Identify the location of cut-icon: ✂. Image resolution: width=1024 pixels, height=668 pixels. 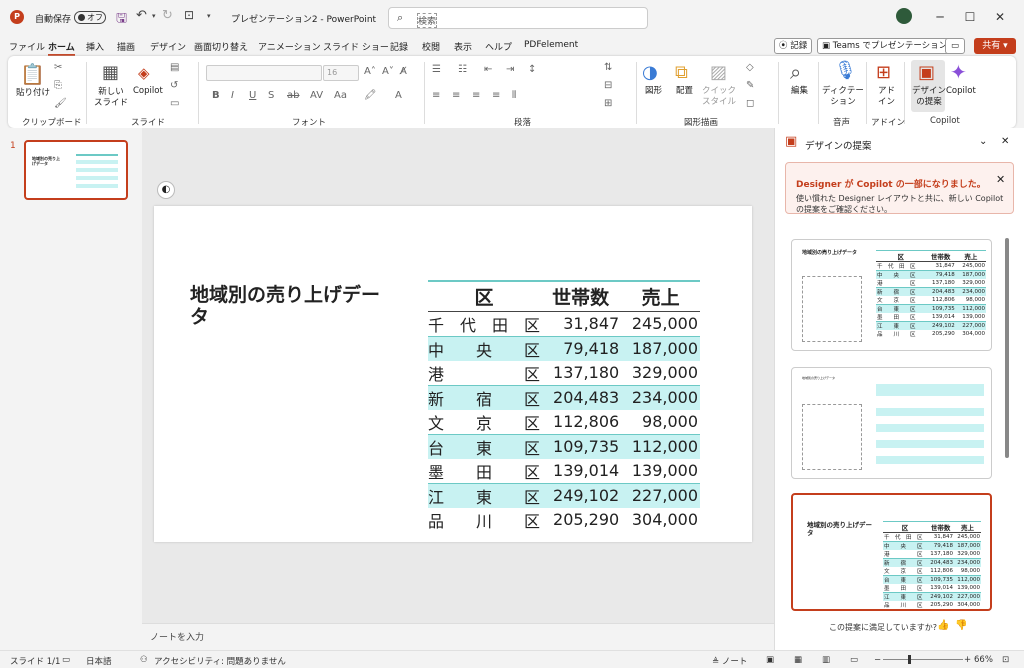
(58, 67).